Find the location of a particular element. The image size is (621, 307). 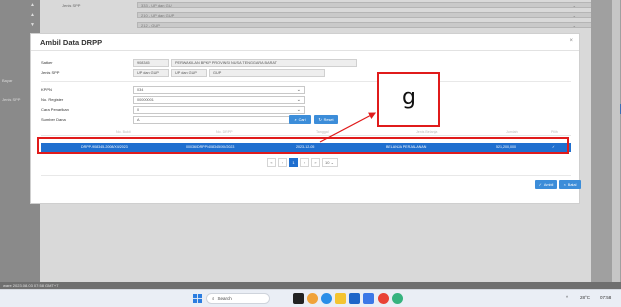

first-page-button: « is located at coordinates (271, 162).